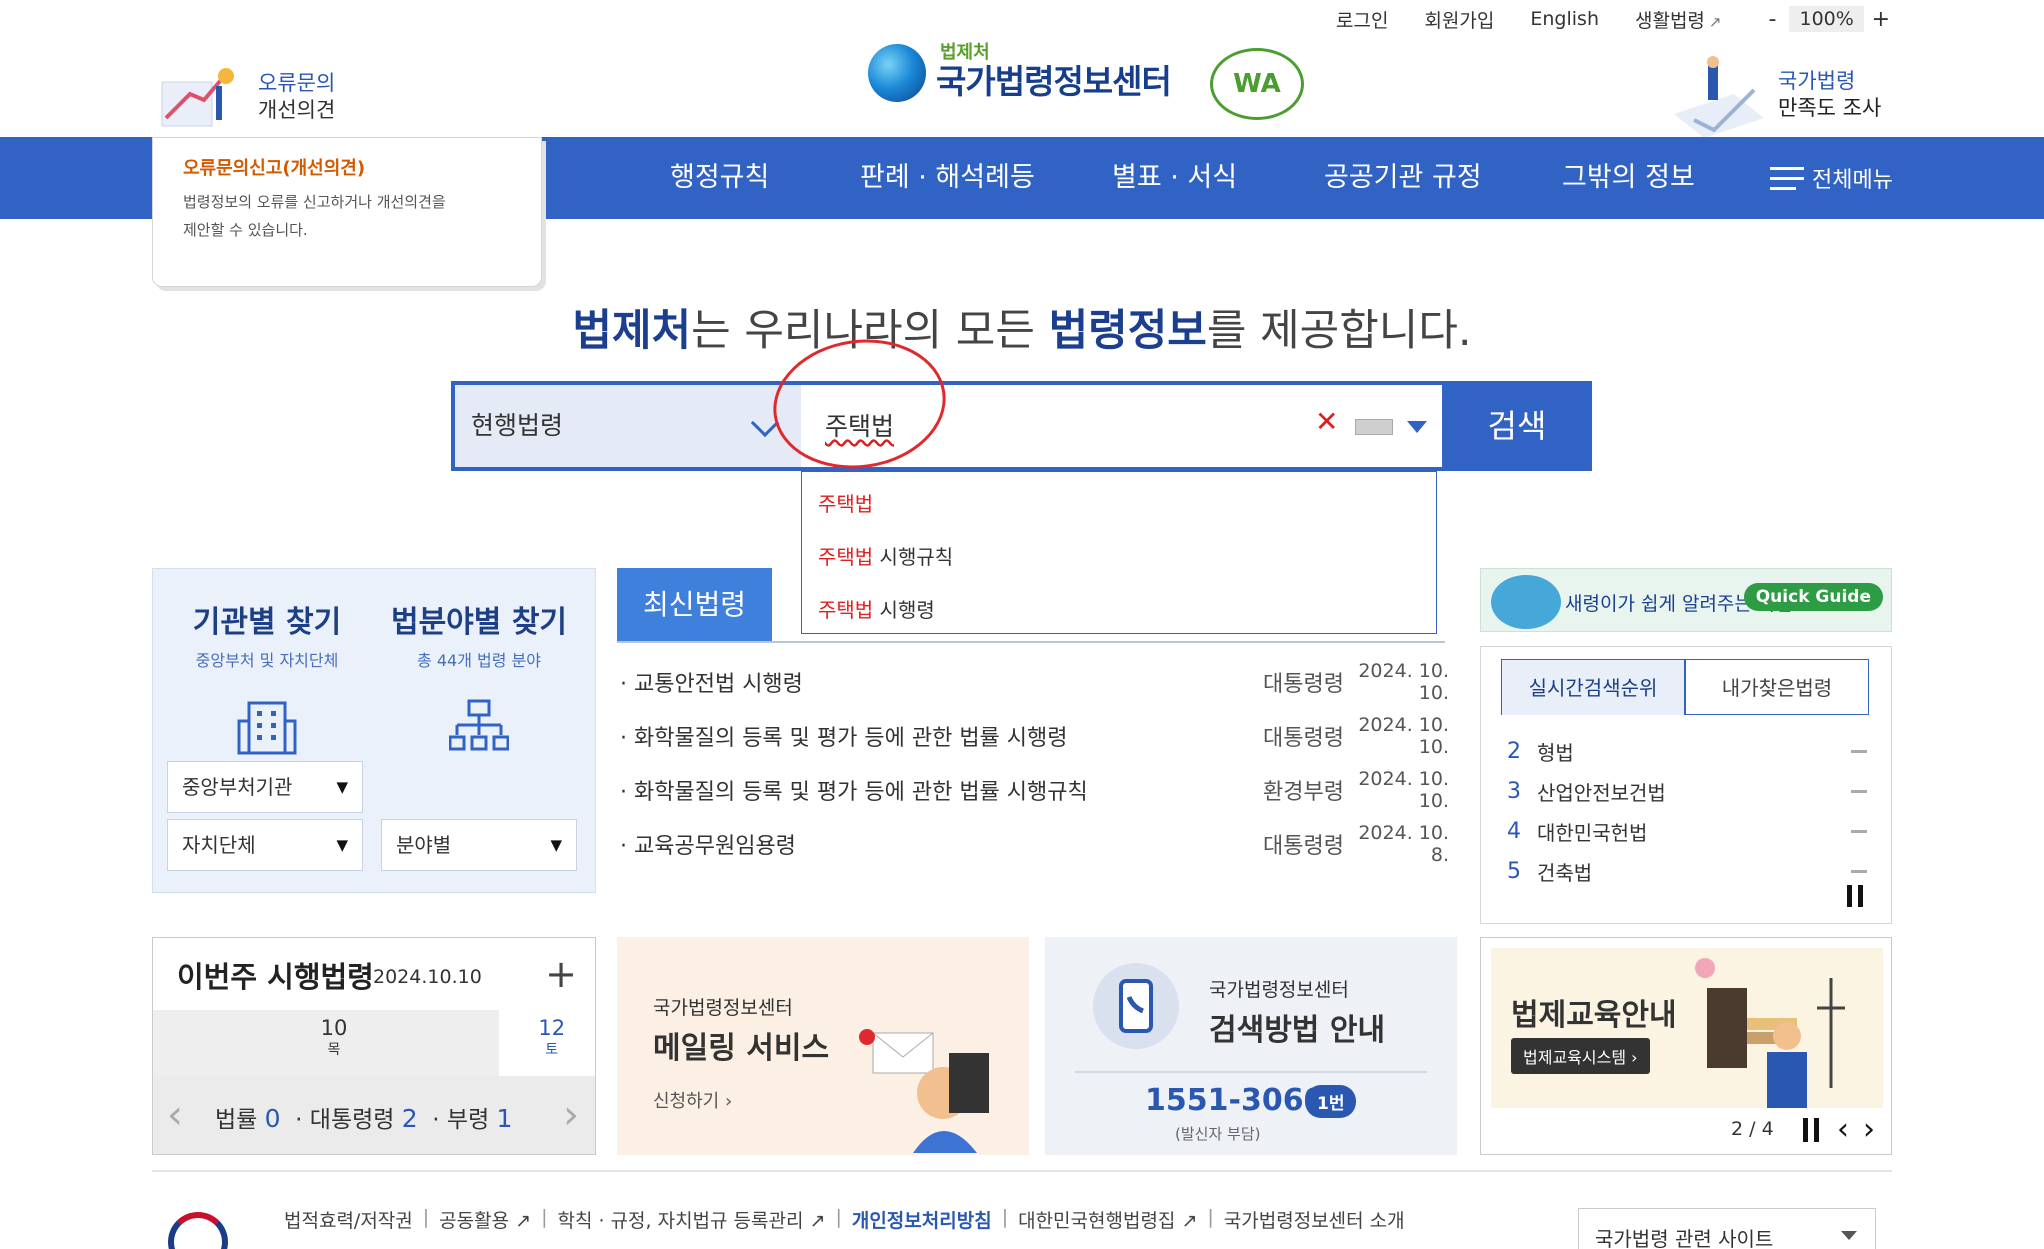 The image size is (2044, 1249). I want to click on headline-text2: 를 제공합니다., so click(1339, 331).